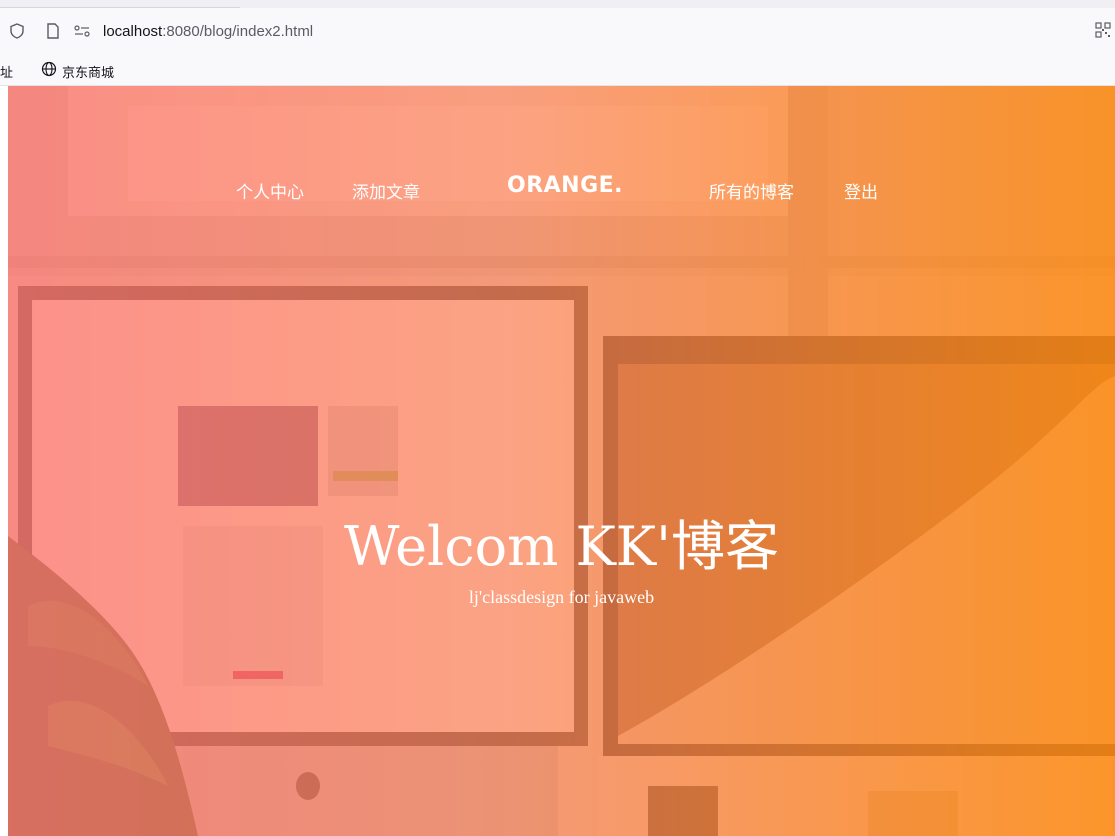 This screenshot has width=1115, height=836. What do you see at coordinates (386, 190) in the screenshot?
I see `nav-add-article: 添加文章` at bounding box center [386, 190].